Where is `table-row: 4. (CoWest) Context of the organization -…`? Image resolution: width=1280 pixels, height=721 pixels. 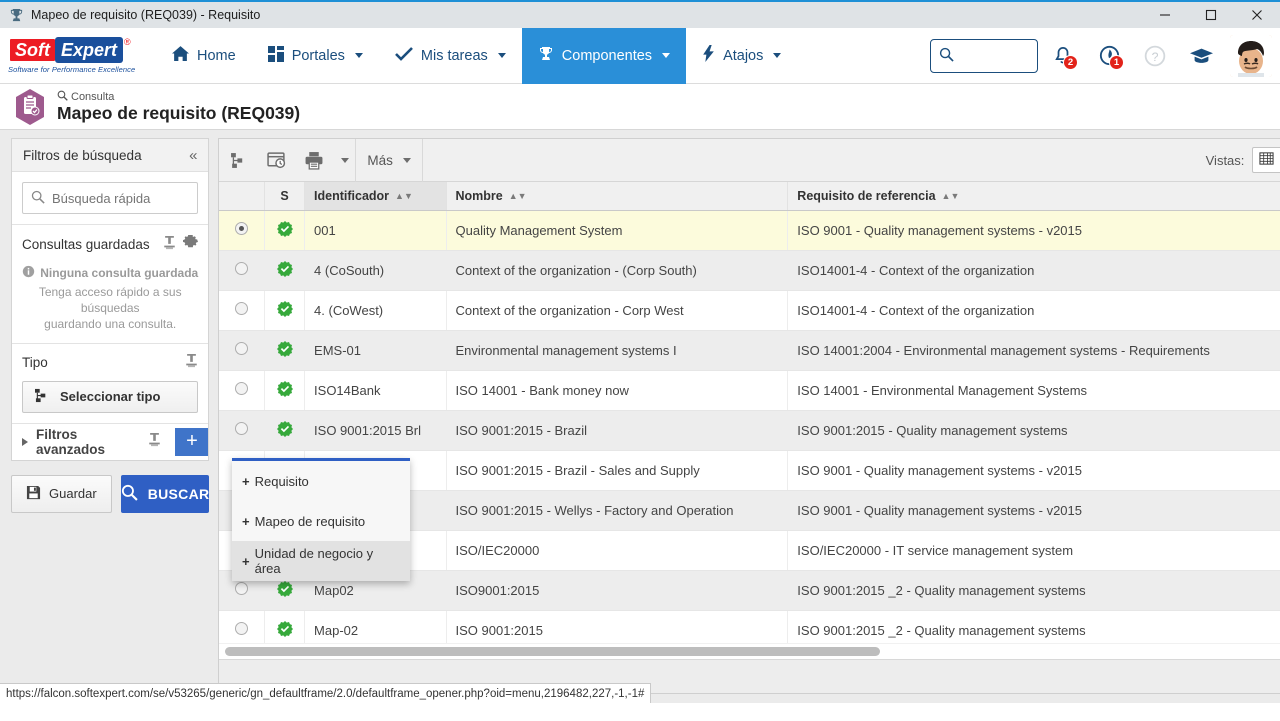
table-row: 4. (CoWest) Context of the organization -… is located at coordinates (749, 310).